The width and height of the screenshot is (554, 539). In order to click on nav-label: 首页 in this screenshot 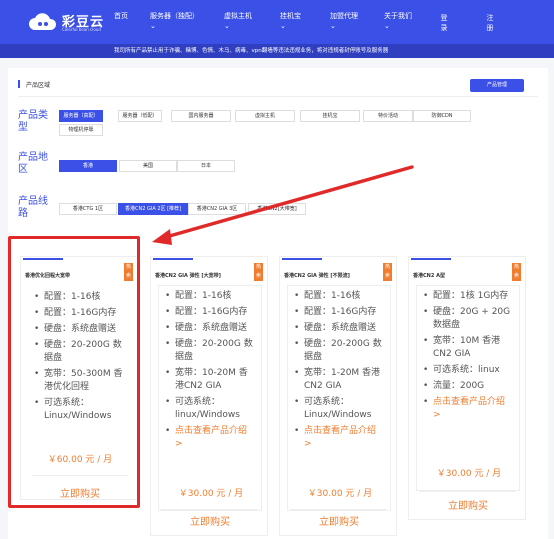, I will do `click(121, 16)`.